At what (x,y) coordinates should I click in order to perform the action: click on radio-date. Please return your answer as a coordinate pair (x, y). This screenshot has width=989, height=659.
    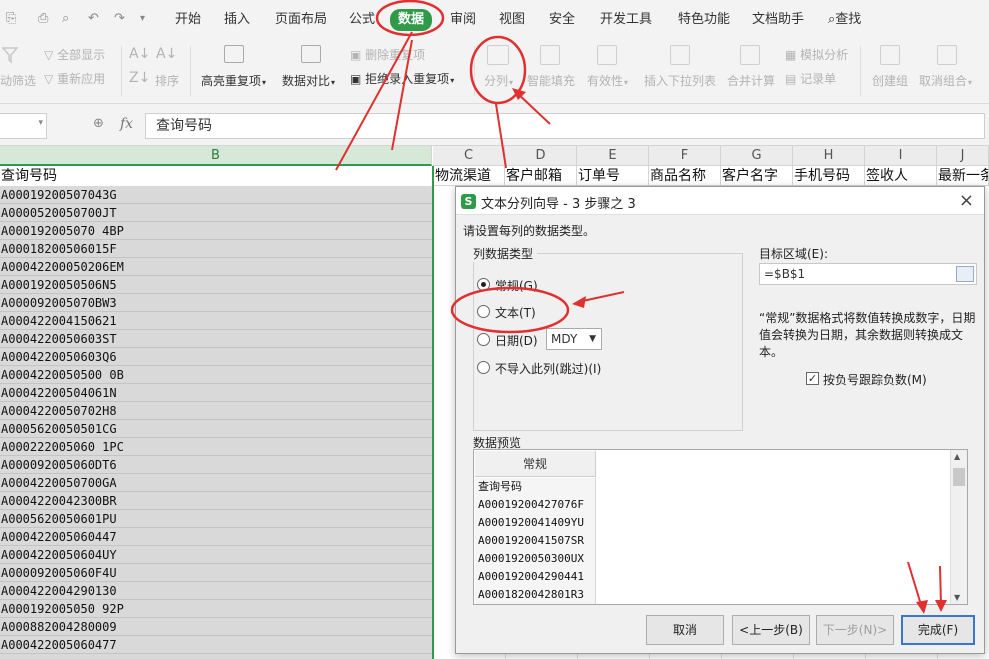
    Looking at the image, I should click on (483, 339).